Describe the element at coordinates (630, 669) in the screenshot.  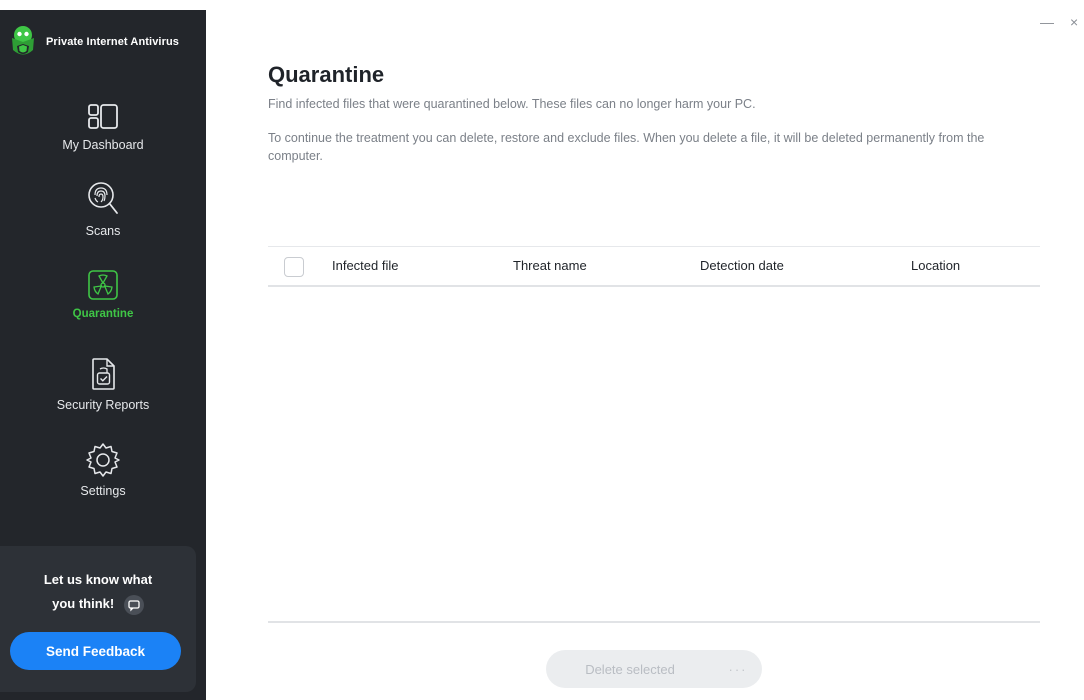
I see `delete-selected-button: Delete selected` at that location.